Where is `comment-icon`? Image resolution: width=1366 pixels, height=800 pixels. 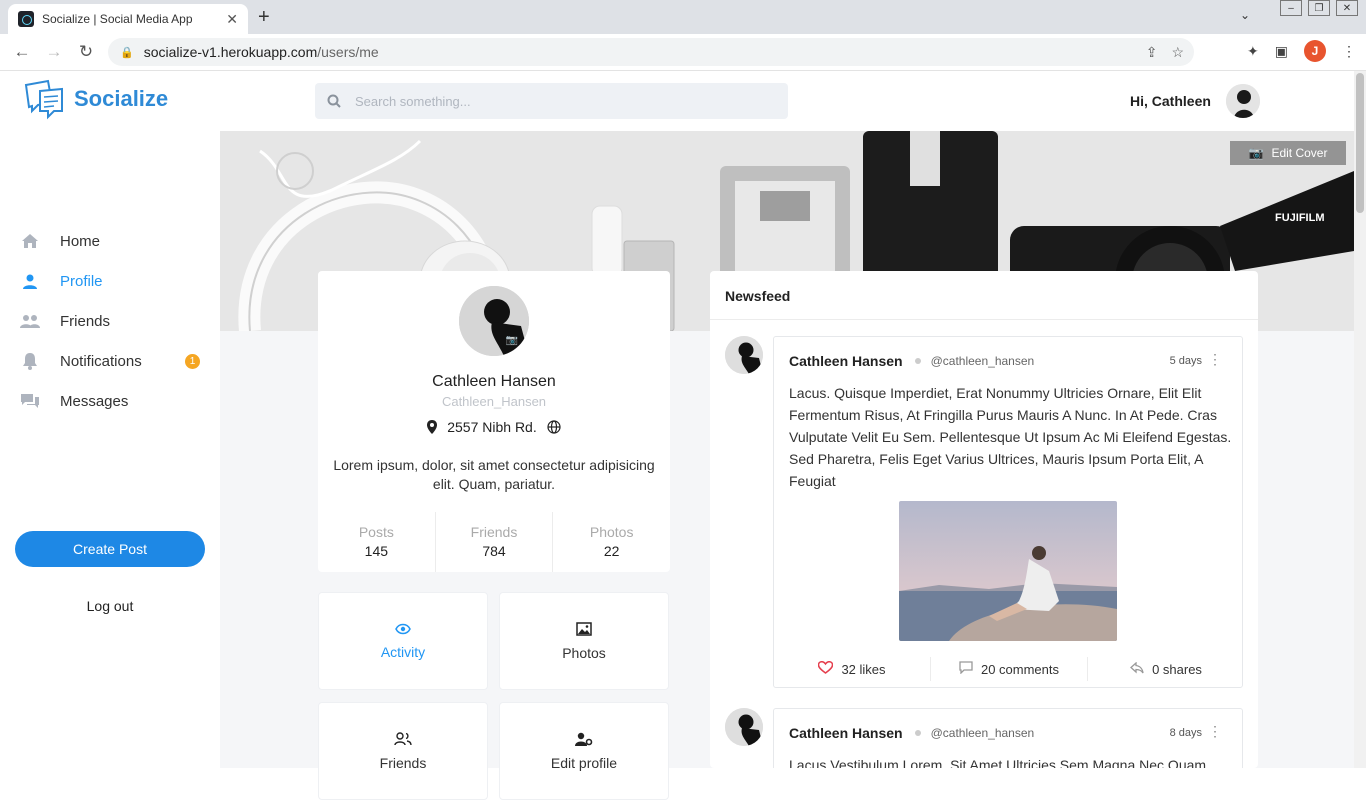 comment-icon is located at coordinates (966, 669).